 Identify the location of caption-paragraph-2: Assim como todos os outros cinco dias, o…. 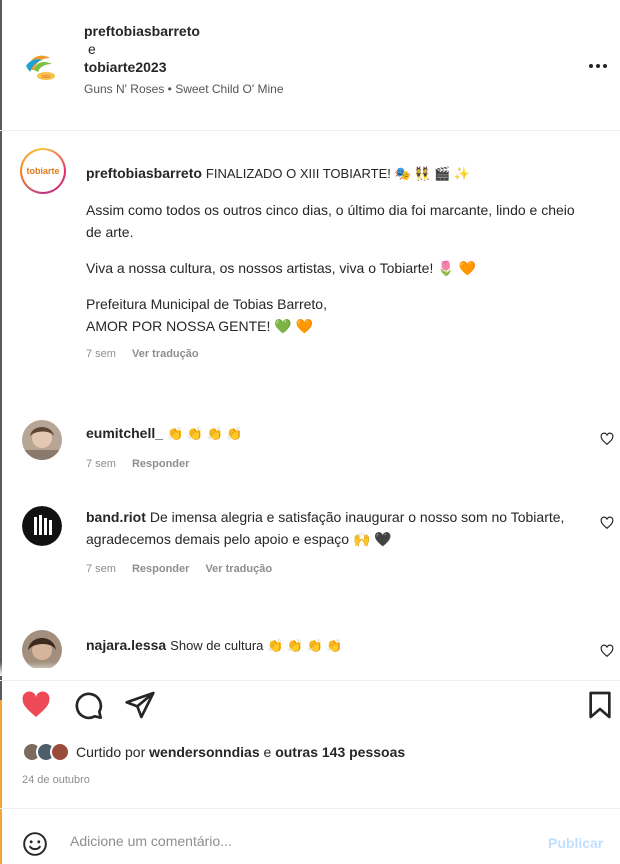
(330, 221).